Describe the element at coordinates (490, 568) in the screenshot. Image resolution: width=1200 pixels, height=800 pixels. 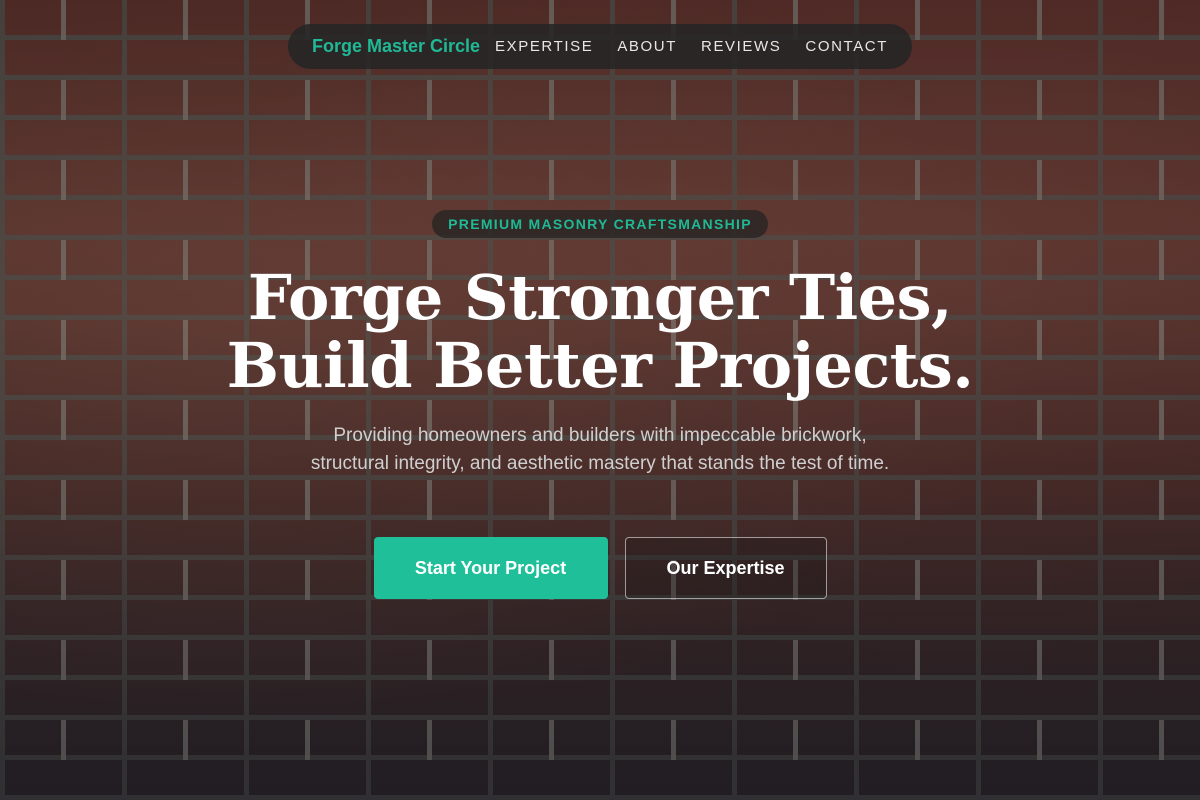
I see `start-project-button: Start Your Project` at that location.